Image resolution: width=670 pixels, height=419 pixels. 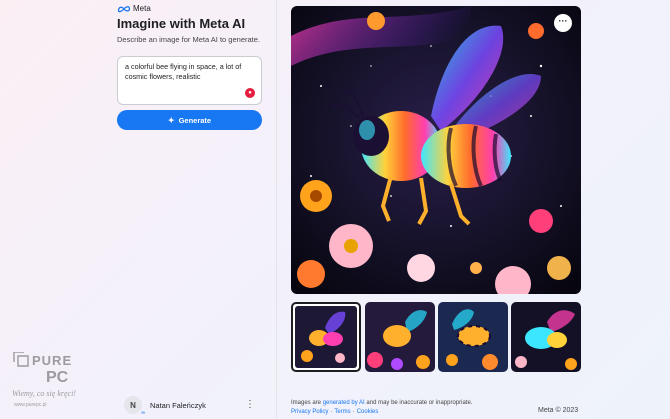 I want to click on generated-by-ai-link: generated by AI, so click(x=344, y=403).